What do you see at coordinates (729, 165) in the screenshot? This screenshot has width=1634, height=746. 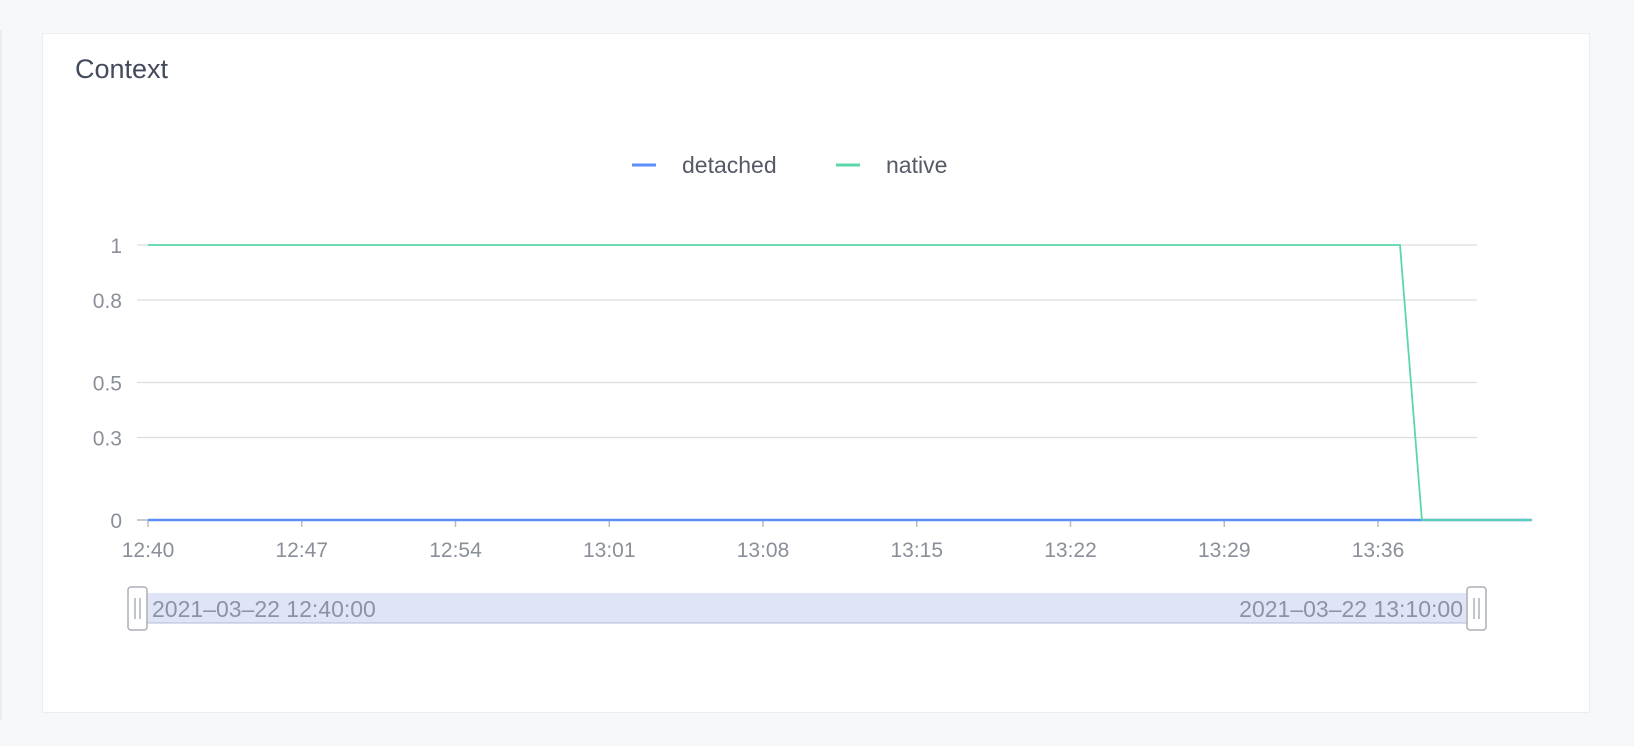 I see `legend-label-detached: detached` at bounding box center [729, 165].